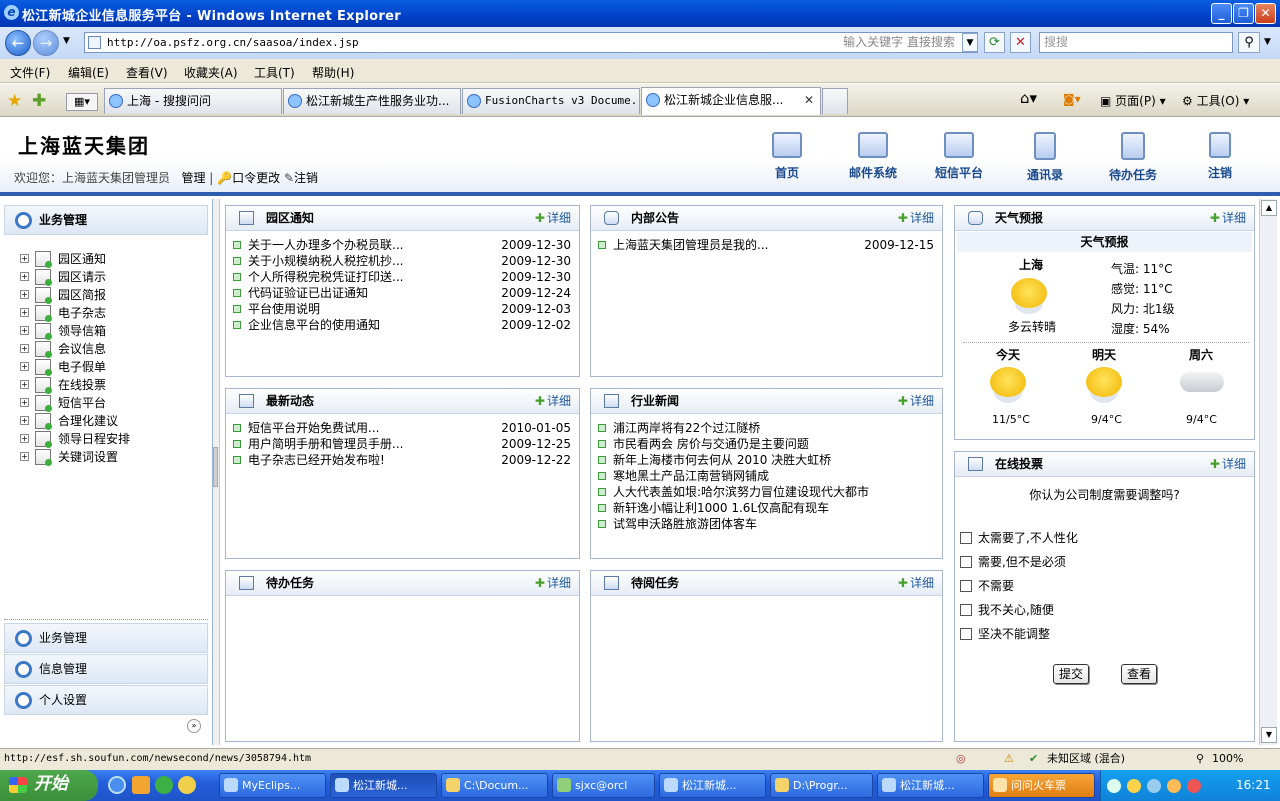 The height and width of the screenshot is (801, 1280). What do you see at coordinates (194, 726) in the screenshot?
I see `expand-chevron-icon: »` at bounding box center [194, 726].